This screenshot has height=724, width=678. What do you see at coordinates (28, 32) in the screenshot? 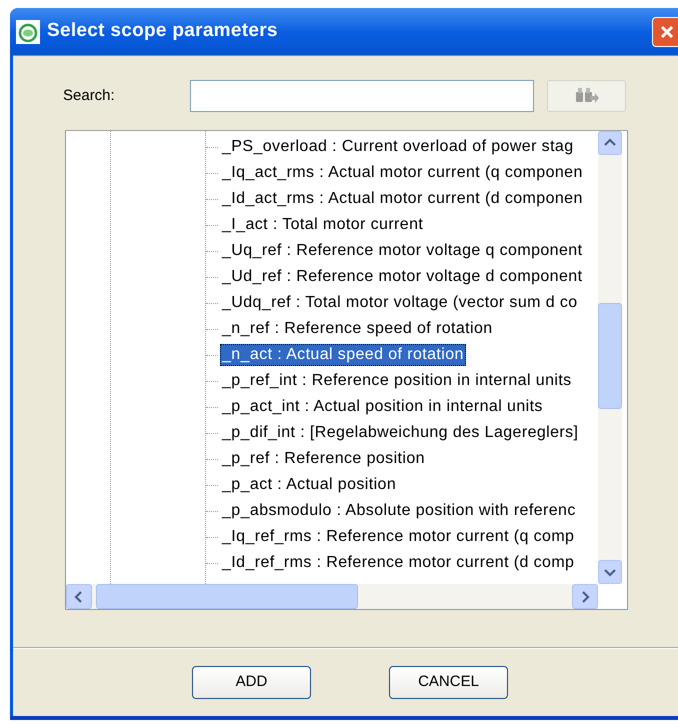
I see `app-icon` at bounding box center [28, 32].